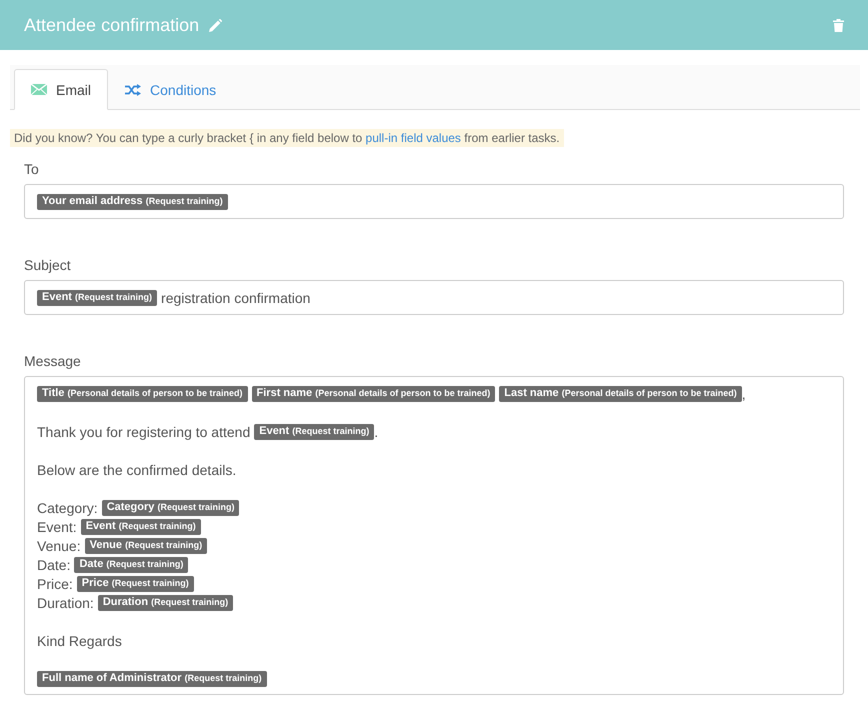 Image resolution: width=868 pixels, height=724 pixels. What do you see at coordinates (53, 564) in the screenshot?
I see `field-text: Date:` at bounding box center [53, 564].